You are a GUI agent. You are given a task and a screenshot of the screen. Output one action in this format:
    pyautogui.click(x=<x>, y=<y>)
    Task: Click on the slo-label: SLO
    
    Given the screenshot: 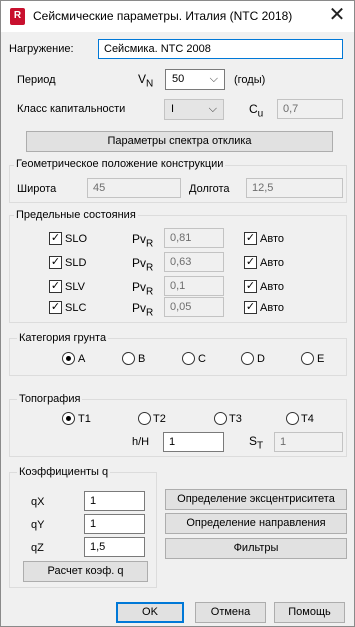 What is the action you would take?
    pyautogui.click(x=76, y=239)
    